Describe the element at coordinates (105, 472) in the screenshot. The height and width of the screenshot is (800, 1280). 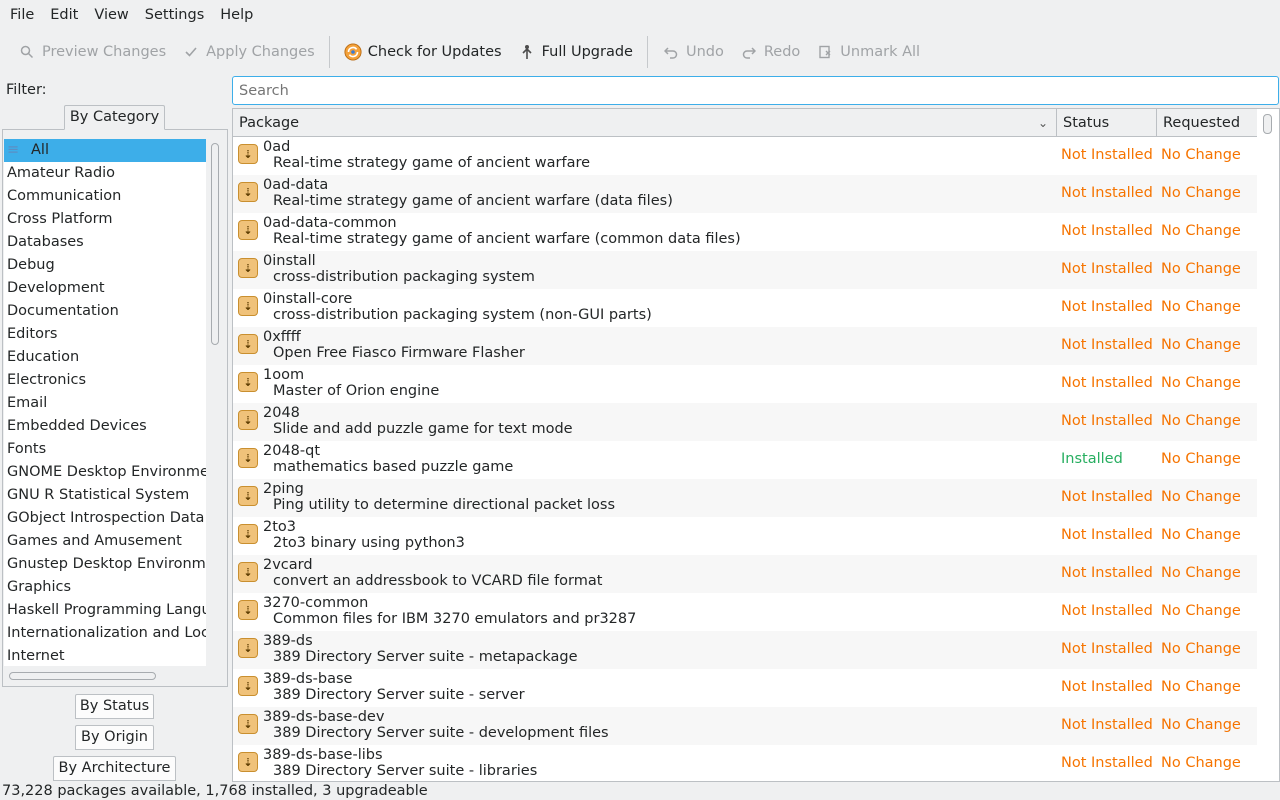
I see `category-item: GNOME Desktop Environmen` at that location.